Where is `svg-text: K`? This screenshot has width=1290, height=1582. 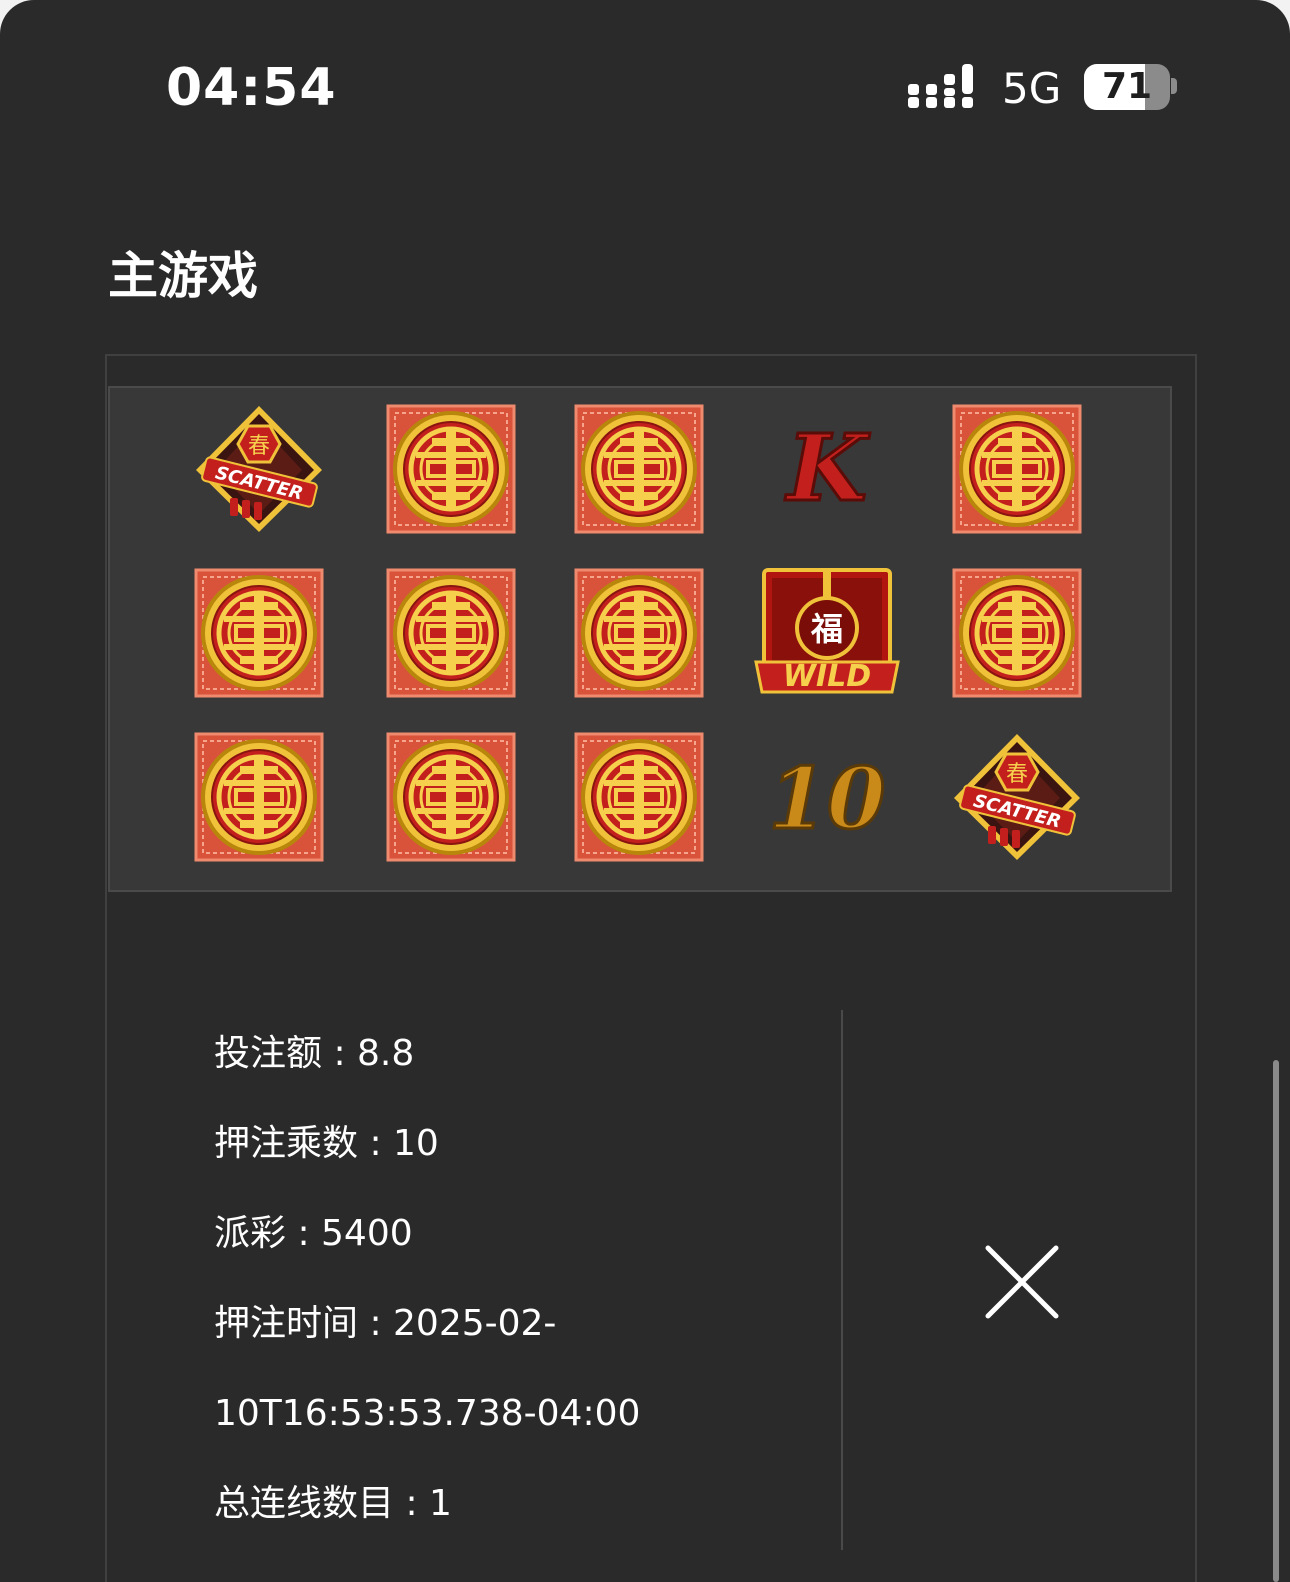
svg-text: K is located at coordinates (827, 468).